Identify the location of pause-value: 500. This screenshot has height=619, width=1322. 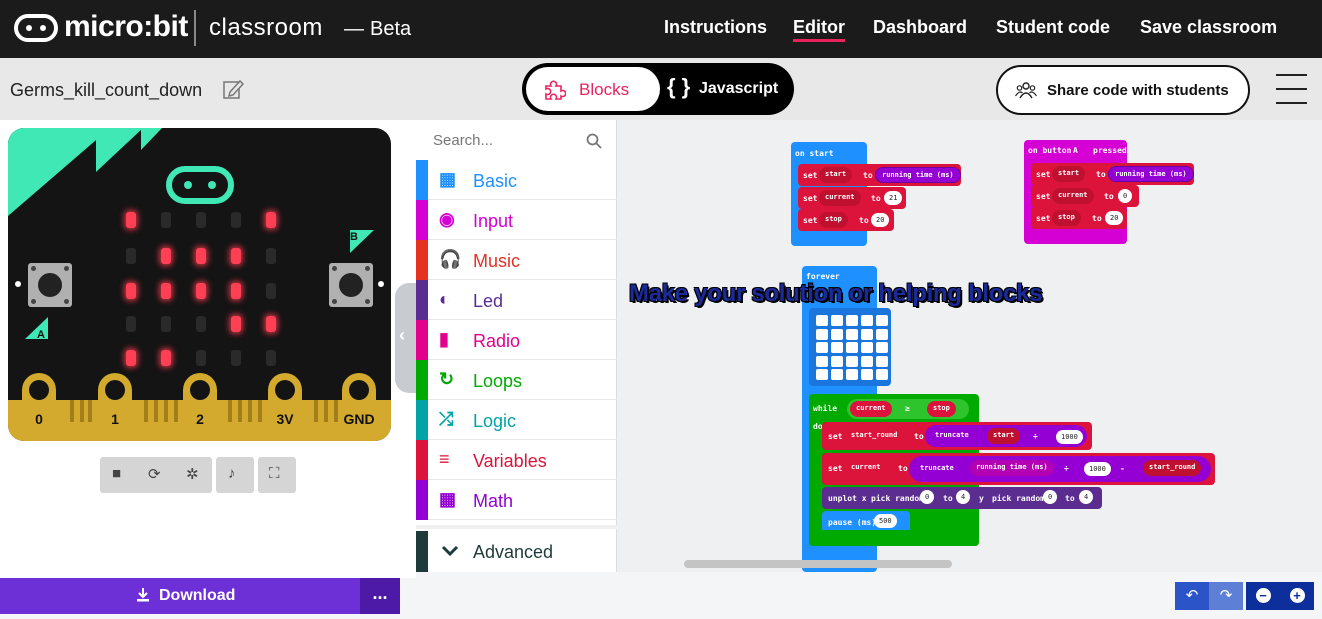
(885, 521).